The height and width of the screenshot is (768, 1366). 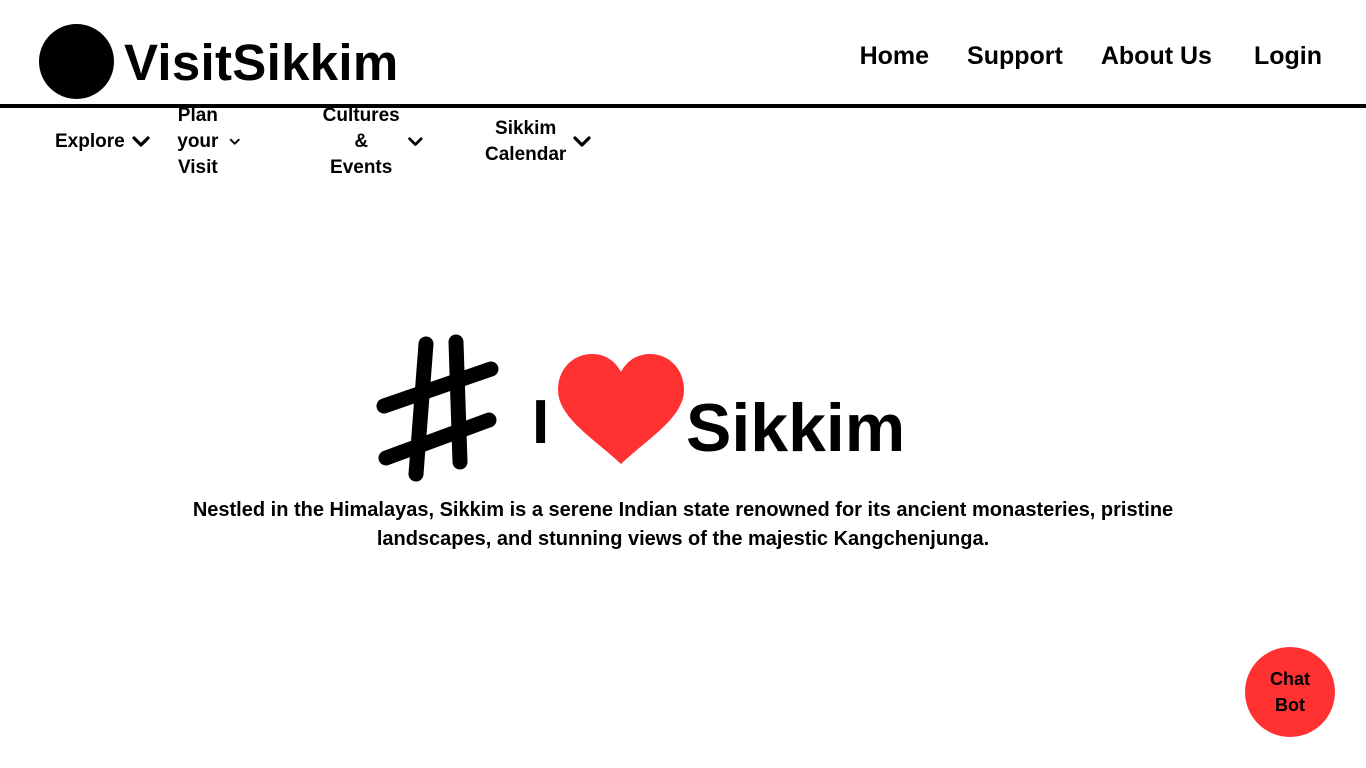 What do you see at coordinates (1290, 705) in the screenshot?
I see `chatbot-label-line2: Bot` at bounding box center [1290, 705].